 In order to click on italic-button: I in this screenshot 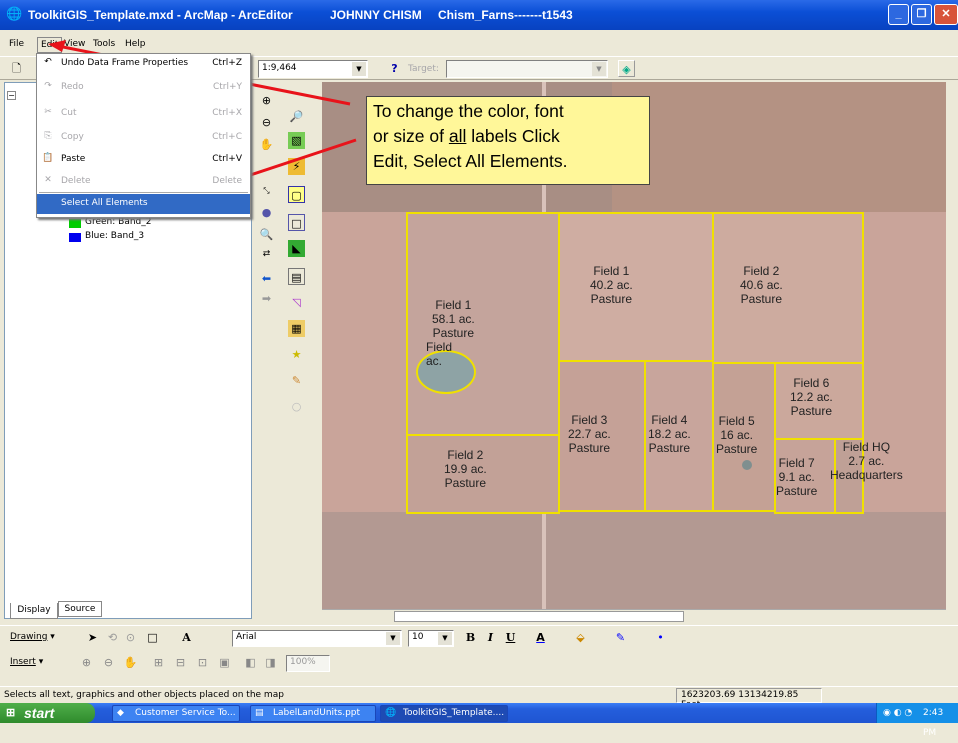, I will do `click(490, 637)`.